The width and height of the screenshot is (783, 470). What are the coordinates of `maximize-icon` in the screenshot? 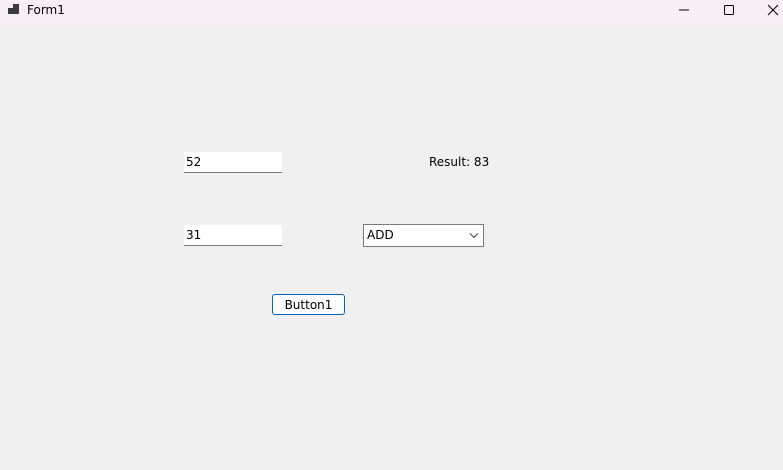 It's located at (729, 10).